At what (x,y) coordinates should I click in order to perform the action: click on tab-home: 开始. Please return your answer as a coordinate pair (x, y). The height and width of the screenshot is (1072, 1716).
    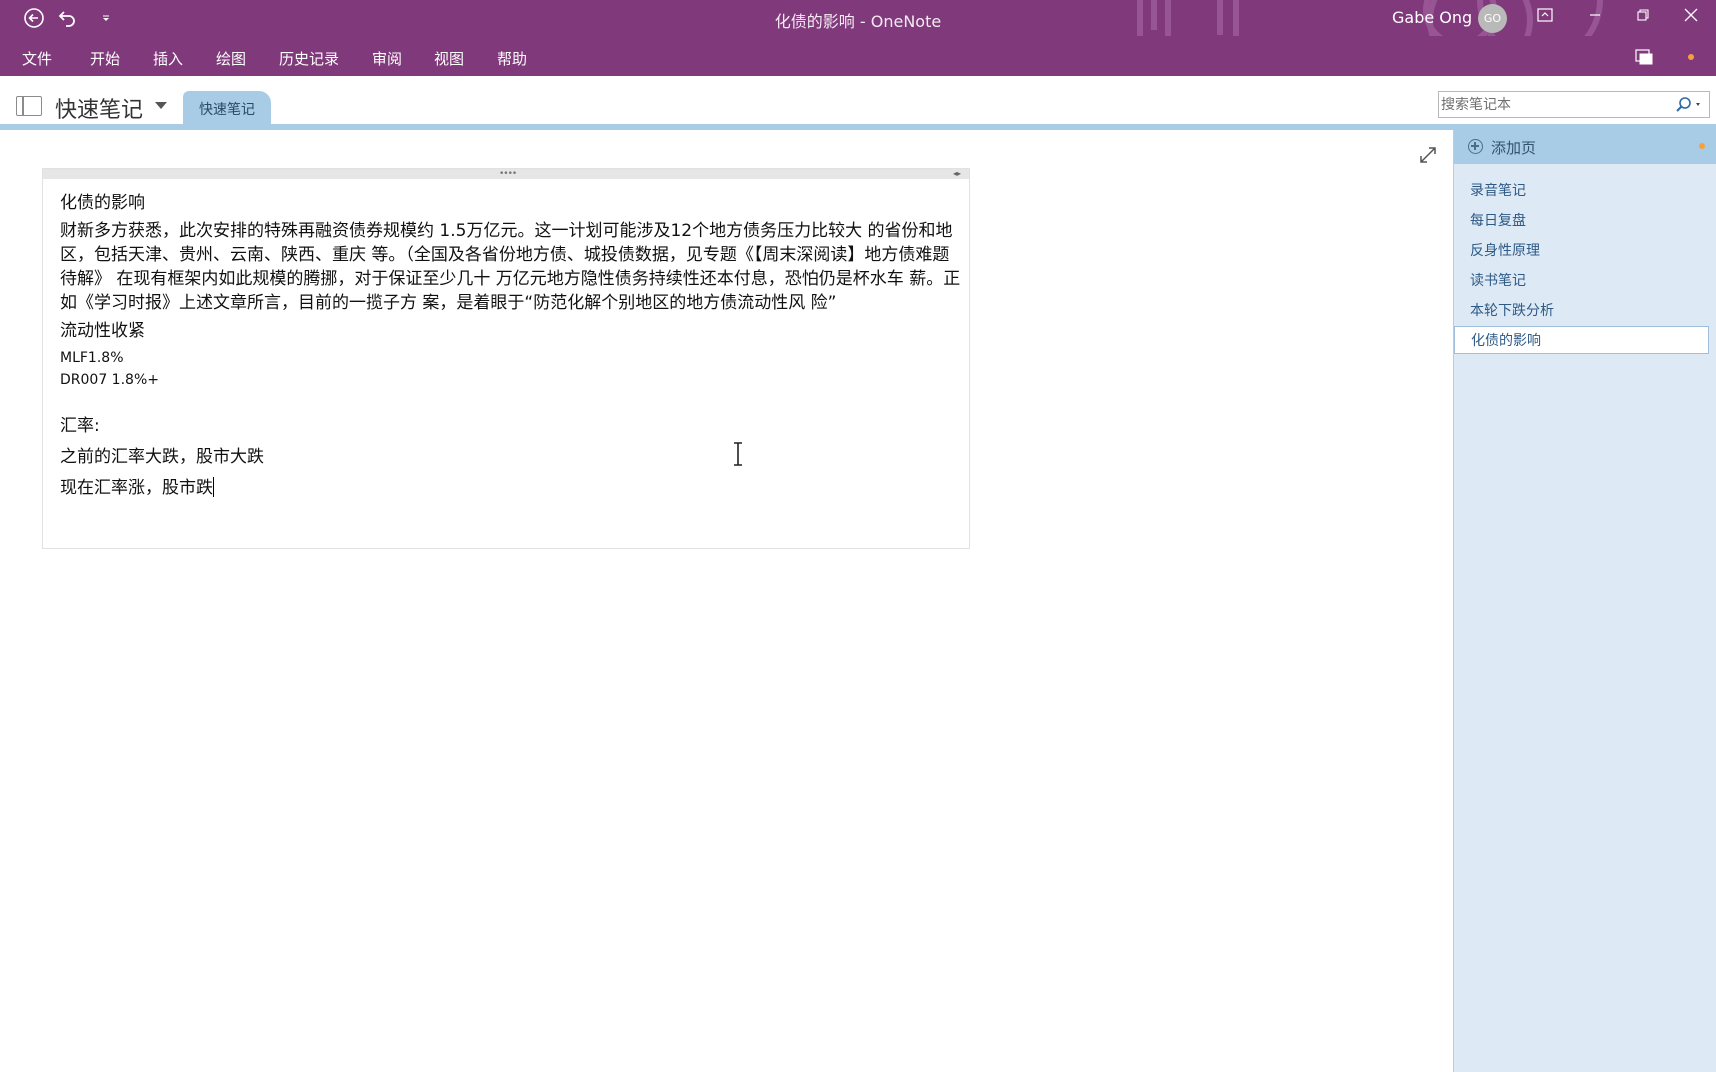
    Looking at the image, I should click on (105, 58).